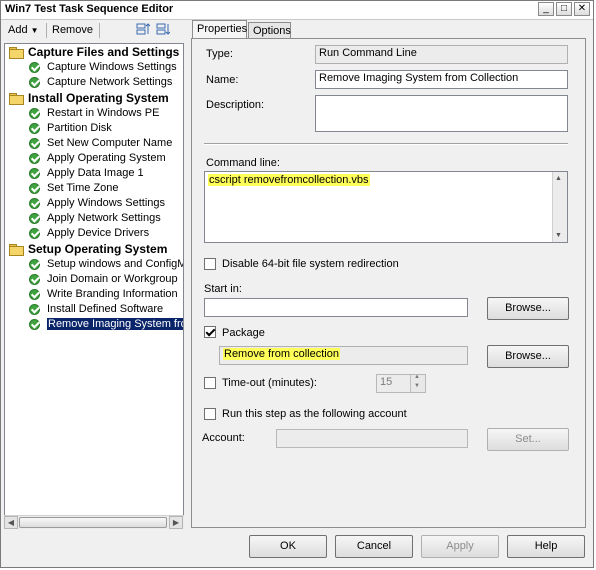 The width and height of the screenshot is (596, 570). I want to click on tree-item-label: Install Defined Software, so click(105, 309).